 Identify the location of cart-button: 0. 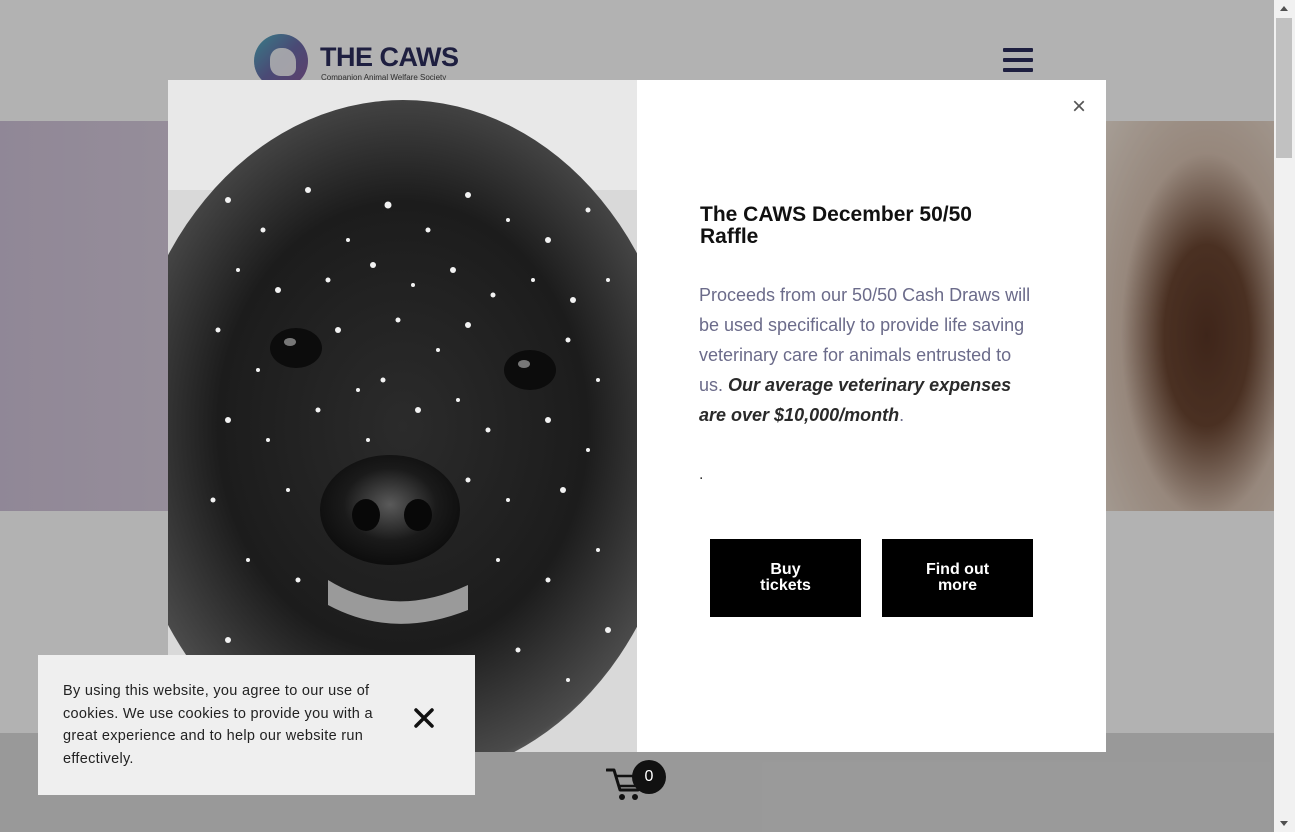
(636, 782).